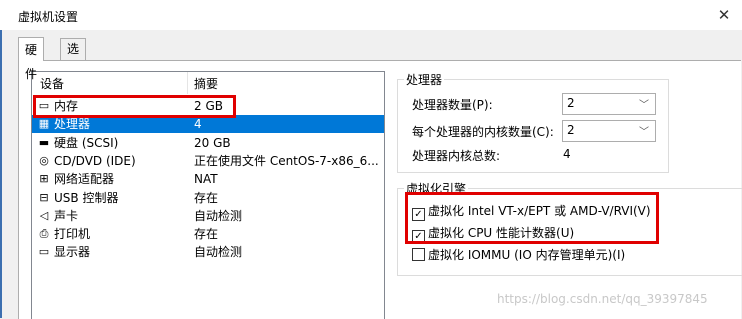  Describe the element at coordinates (86, 142) in the screenshot. I see `device-name: 硬盘 (SCSI)` at that location.